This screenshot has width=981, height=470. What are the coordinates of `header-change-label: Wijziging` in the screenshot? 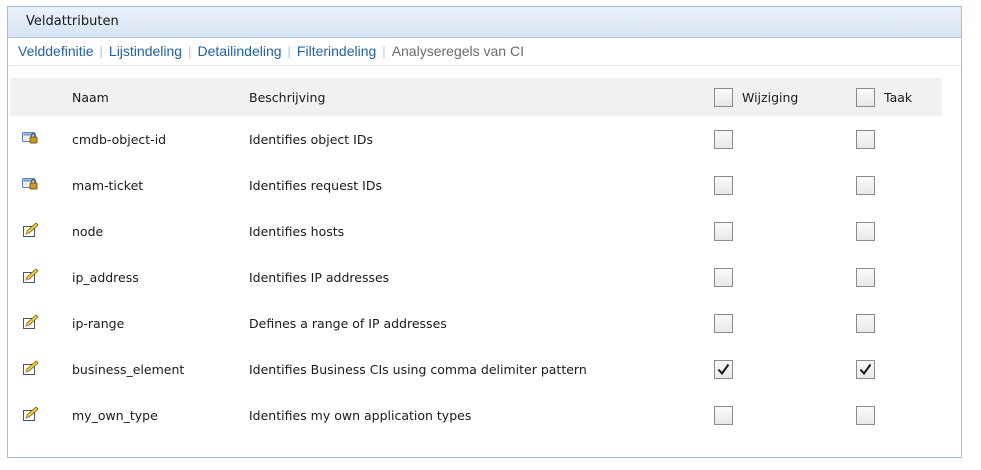 It's located at (770, 97).